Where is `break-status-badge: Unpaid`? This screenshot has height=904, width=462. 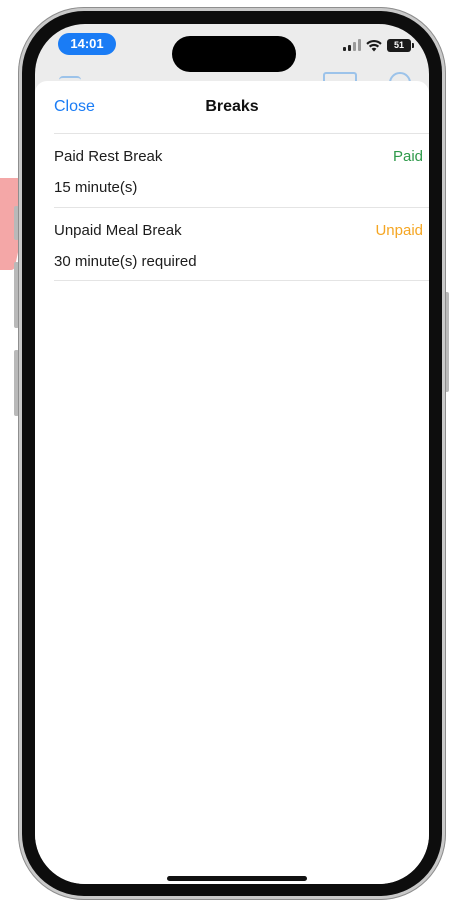 break-status-badge: Unpaid is located at coordinates (399, 230).